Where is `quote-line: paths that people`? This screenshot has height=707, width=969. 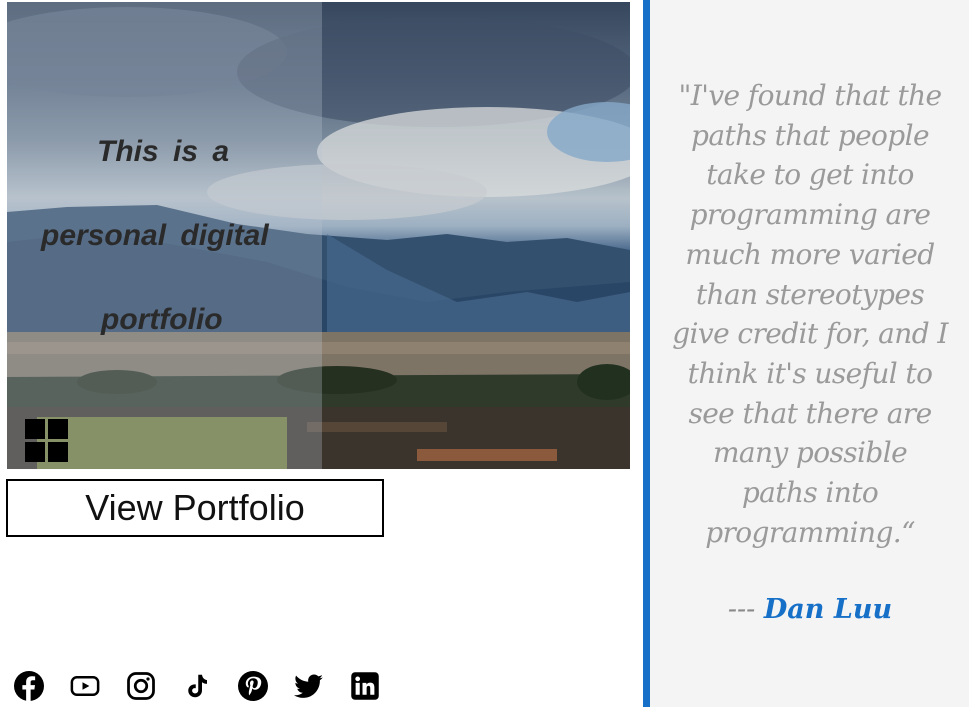 quote-line: paths that people is located at coordinates (810, 135).